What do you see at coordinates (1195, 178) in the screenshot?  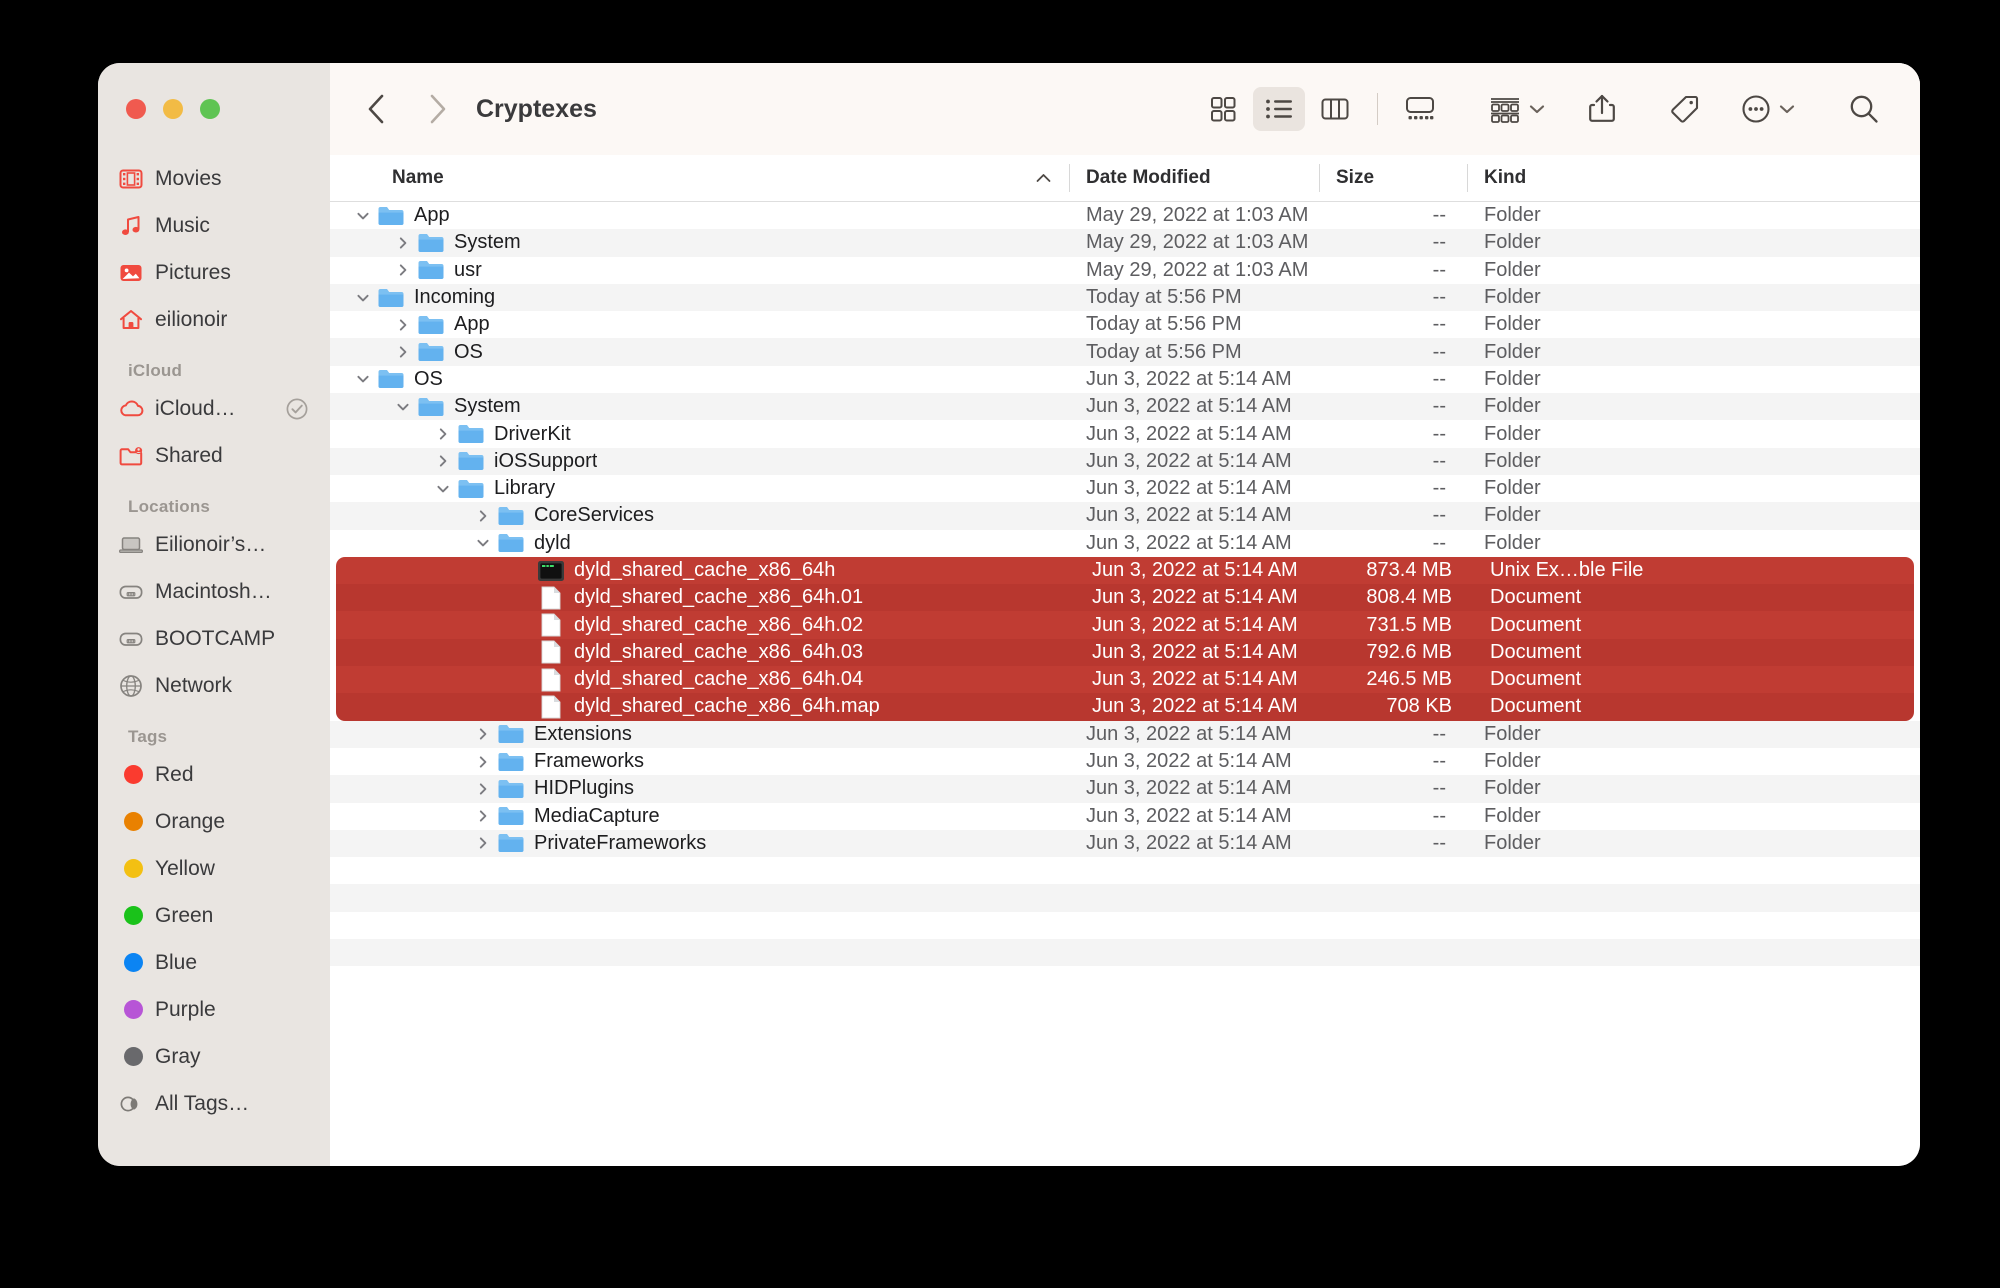 I see `column-header-date-modified: Date Modified` at bounding box center [1195, 178].